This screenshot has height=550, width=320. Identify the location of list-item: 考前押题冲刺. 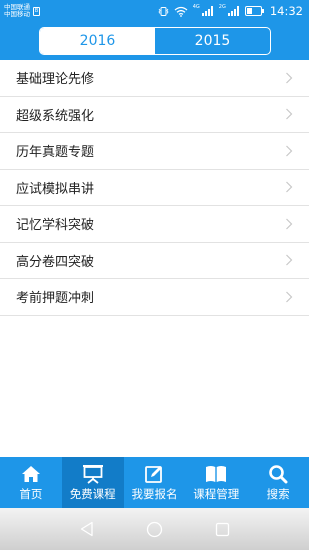
(154, 297).